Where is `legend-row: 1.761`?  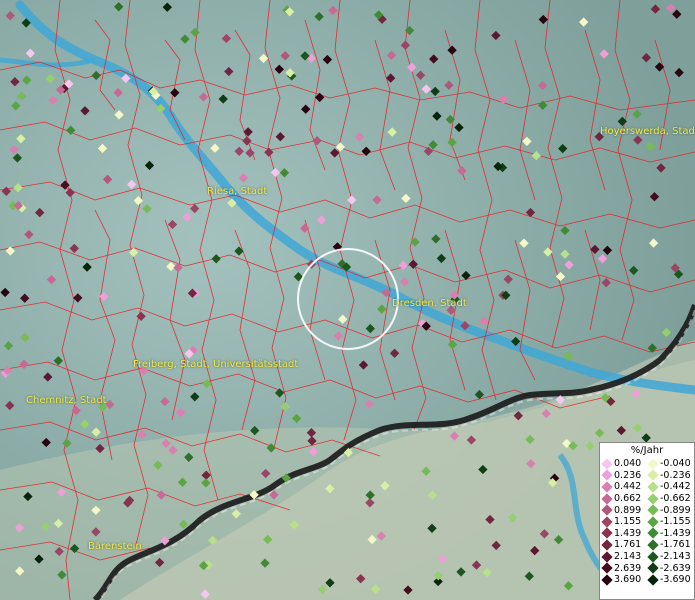
legend-row: 1.761 is located at coordinates (624, 545).